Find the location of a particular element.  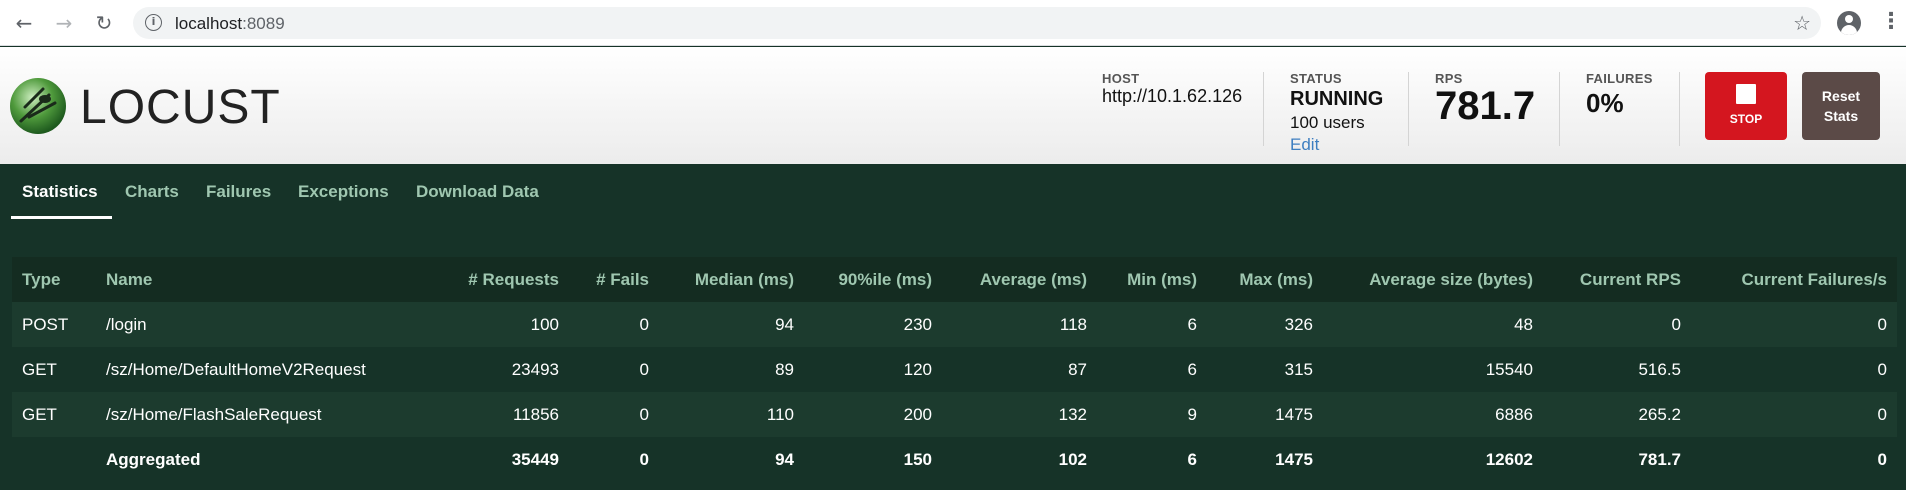

table-cell: 132 is located at coordinates (1072, 414).